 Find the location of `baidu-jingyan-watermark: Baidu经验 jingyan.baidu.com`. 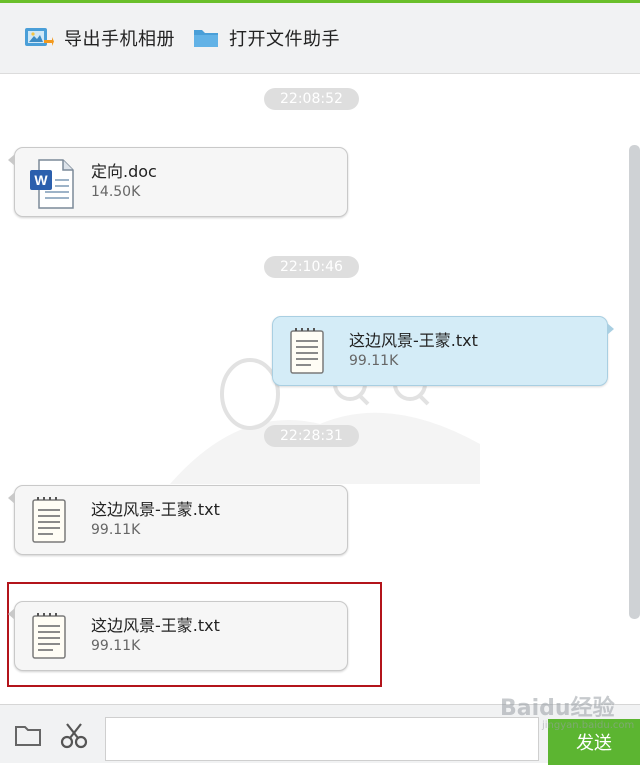

baidu-jingyan-watermark: Baidu经验 jingyan.baidu.com is located at coordinates (570, 720).